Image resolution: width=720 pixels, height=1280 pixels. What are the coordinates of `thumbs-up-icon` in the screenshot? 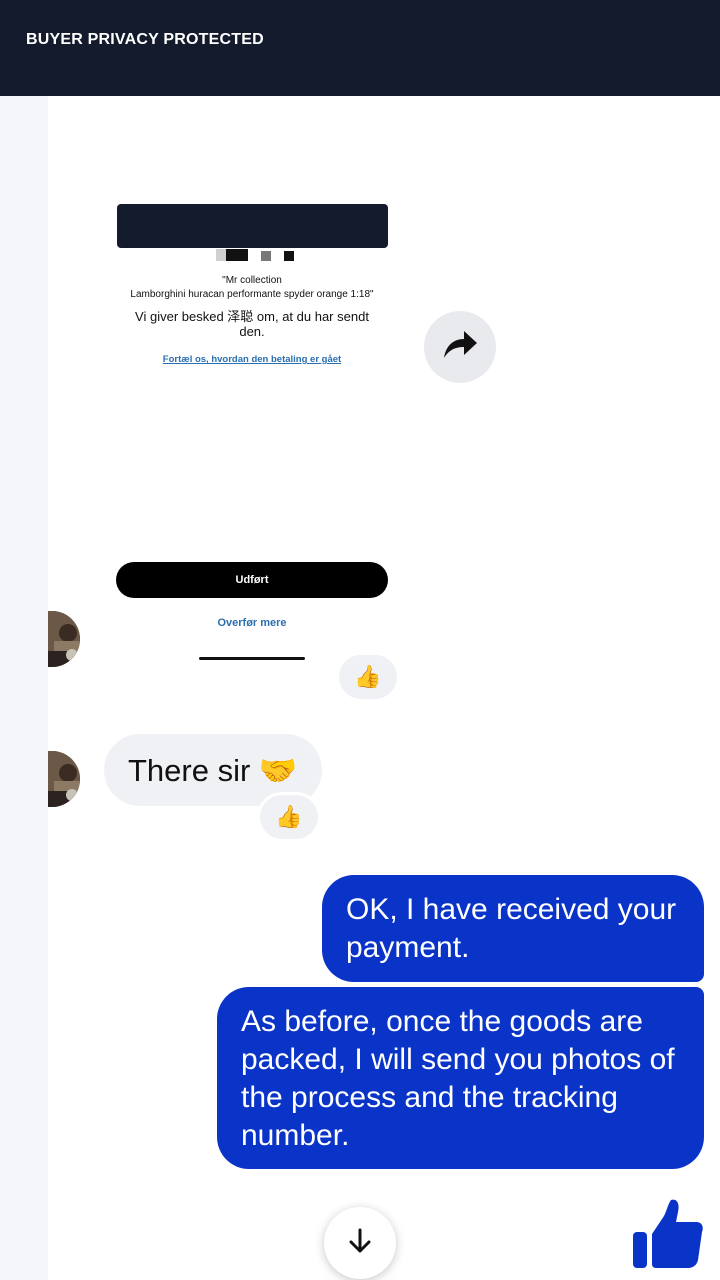 It's located at (668, 1237).